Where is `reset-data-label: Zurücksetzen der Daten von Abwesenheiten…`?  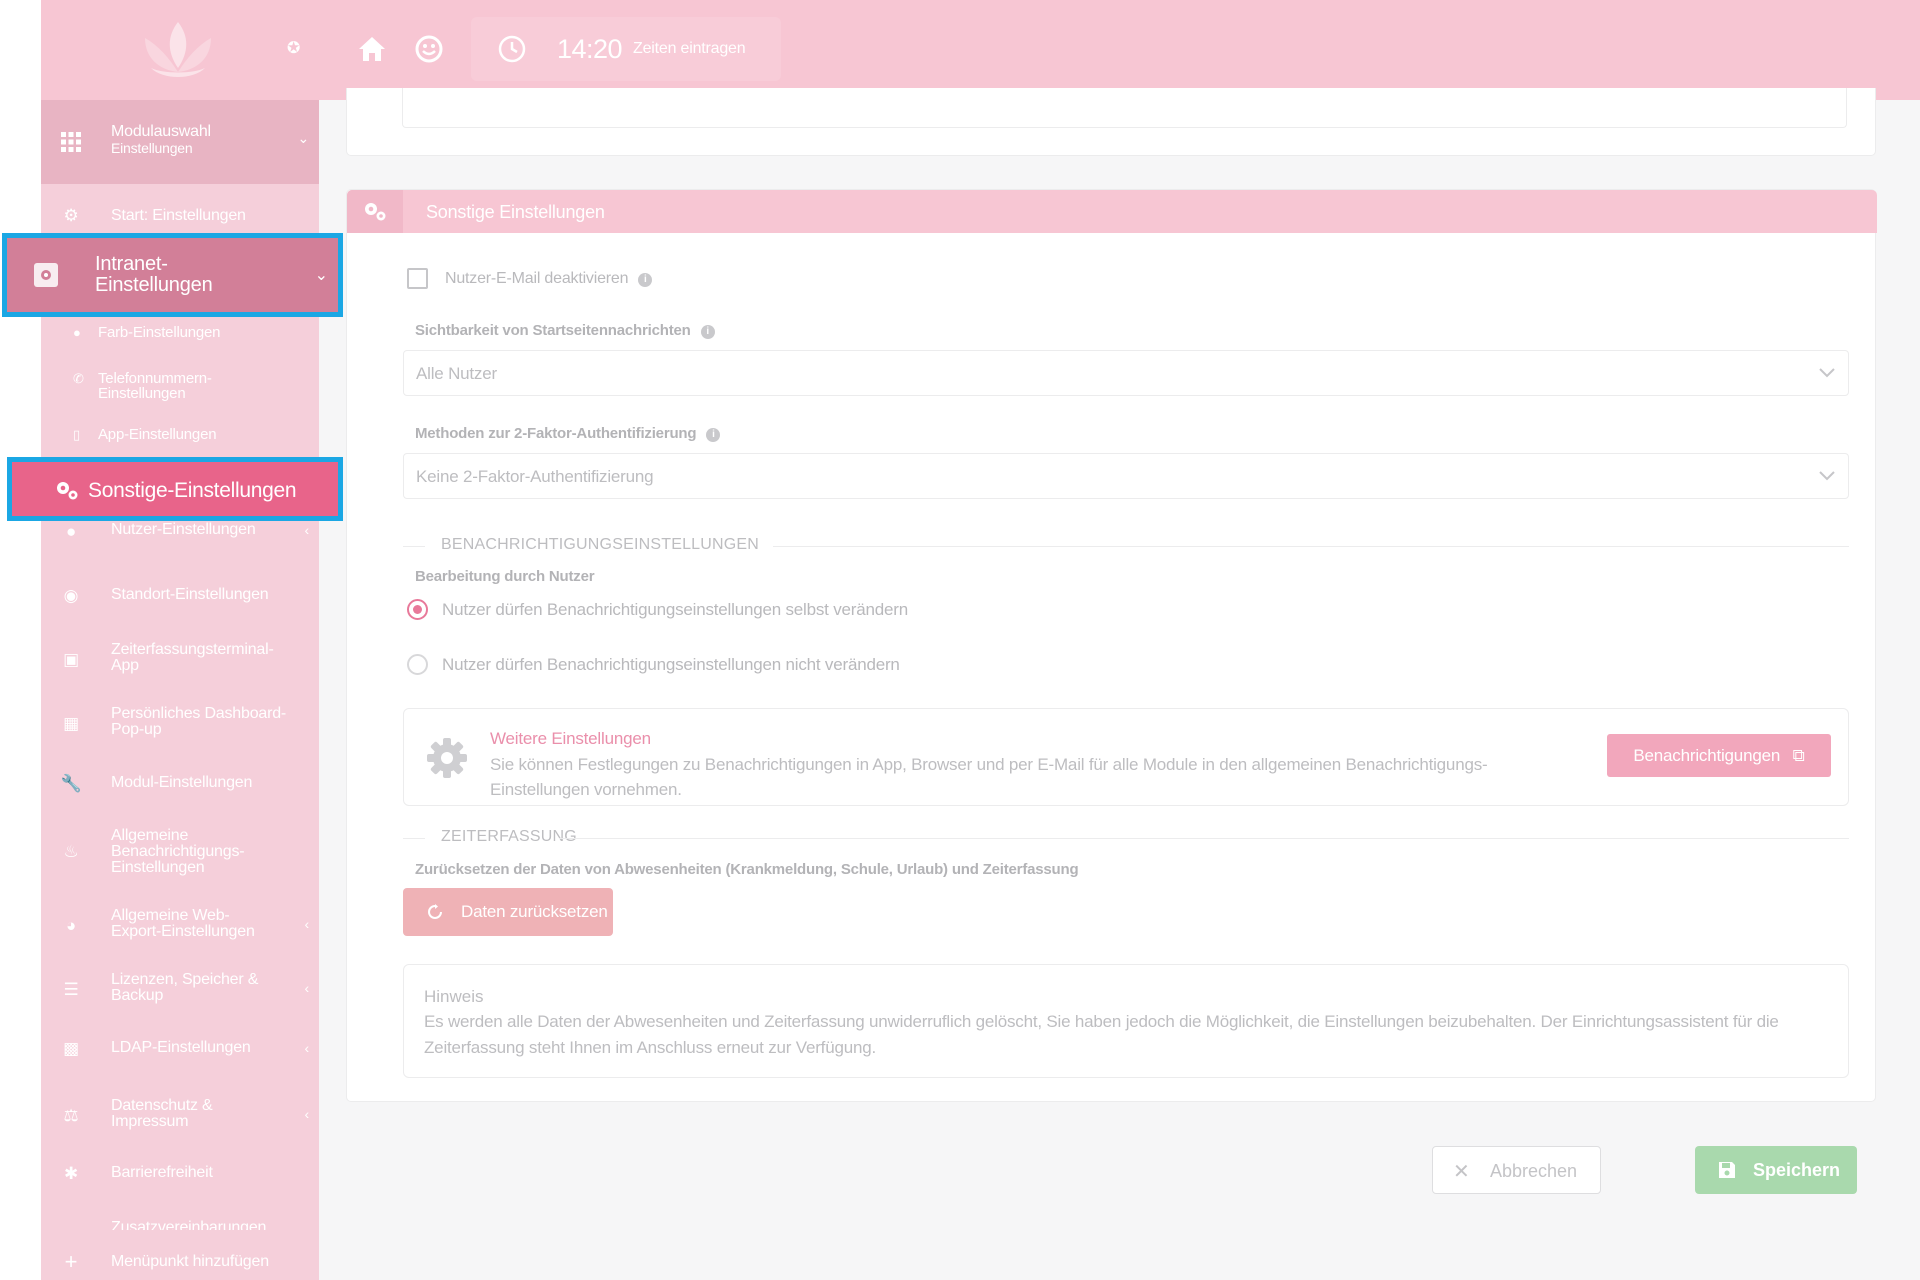 reset-data-label: Zurücksetzen der Daten von Abwesenheiten… is located at coordinates (747, 869).